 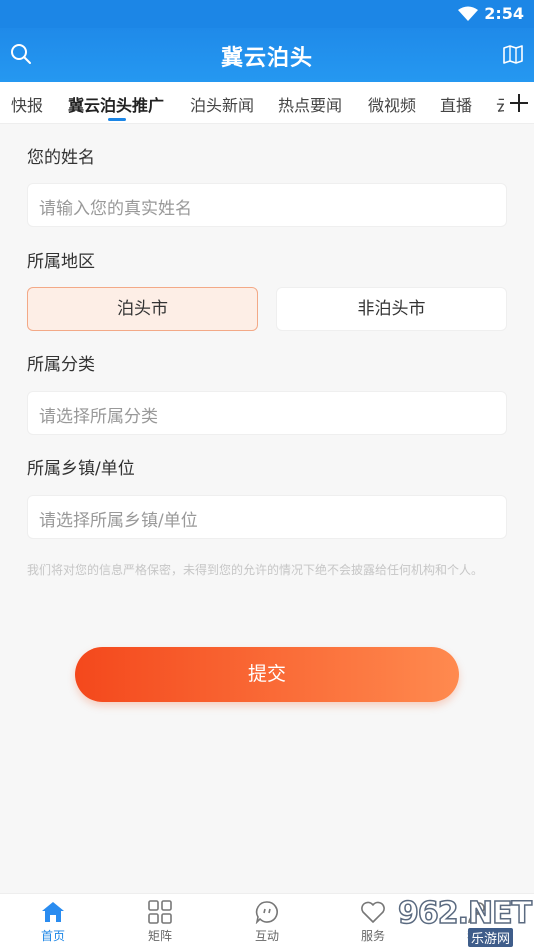 I want to click on nav-home-label: 首页, so click(x=52, y=936).